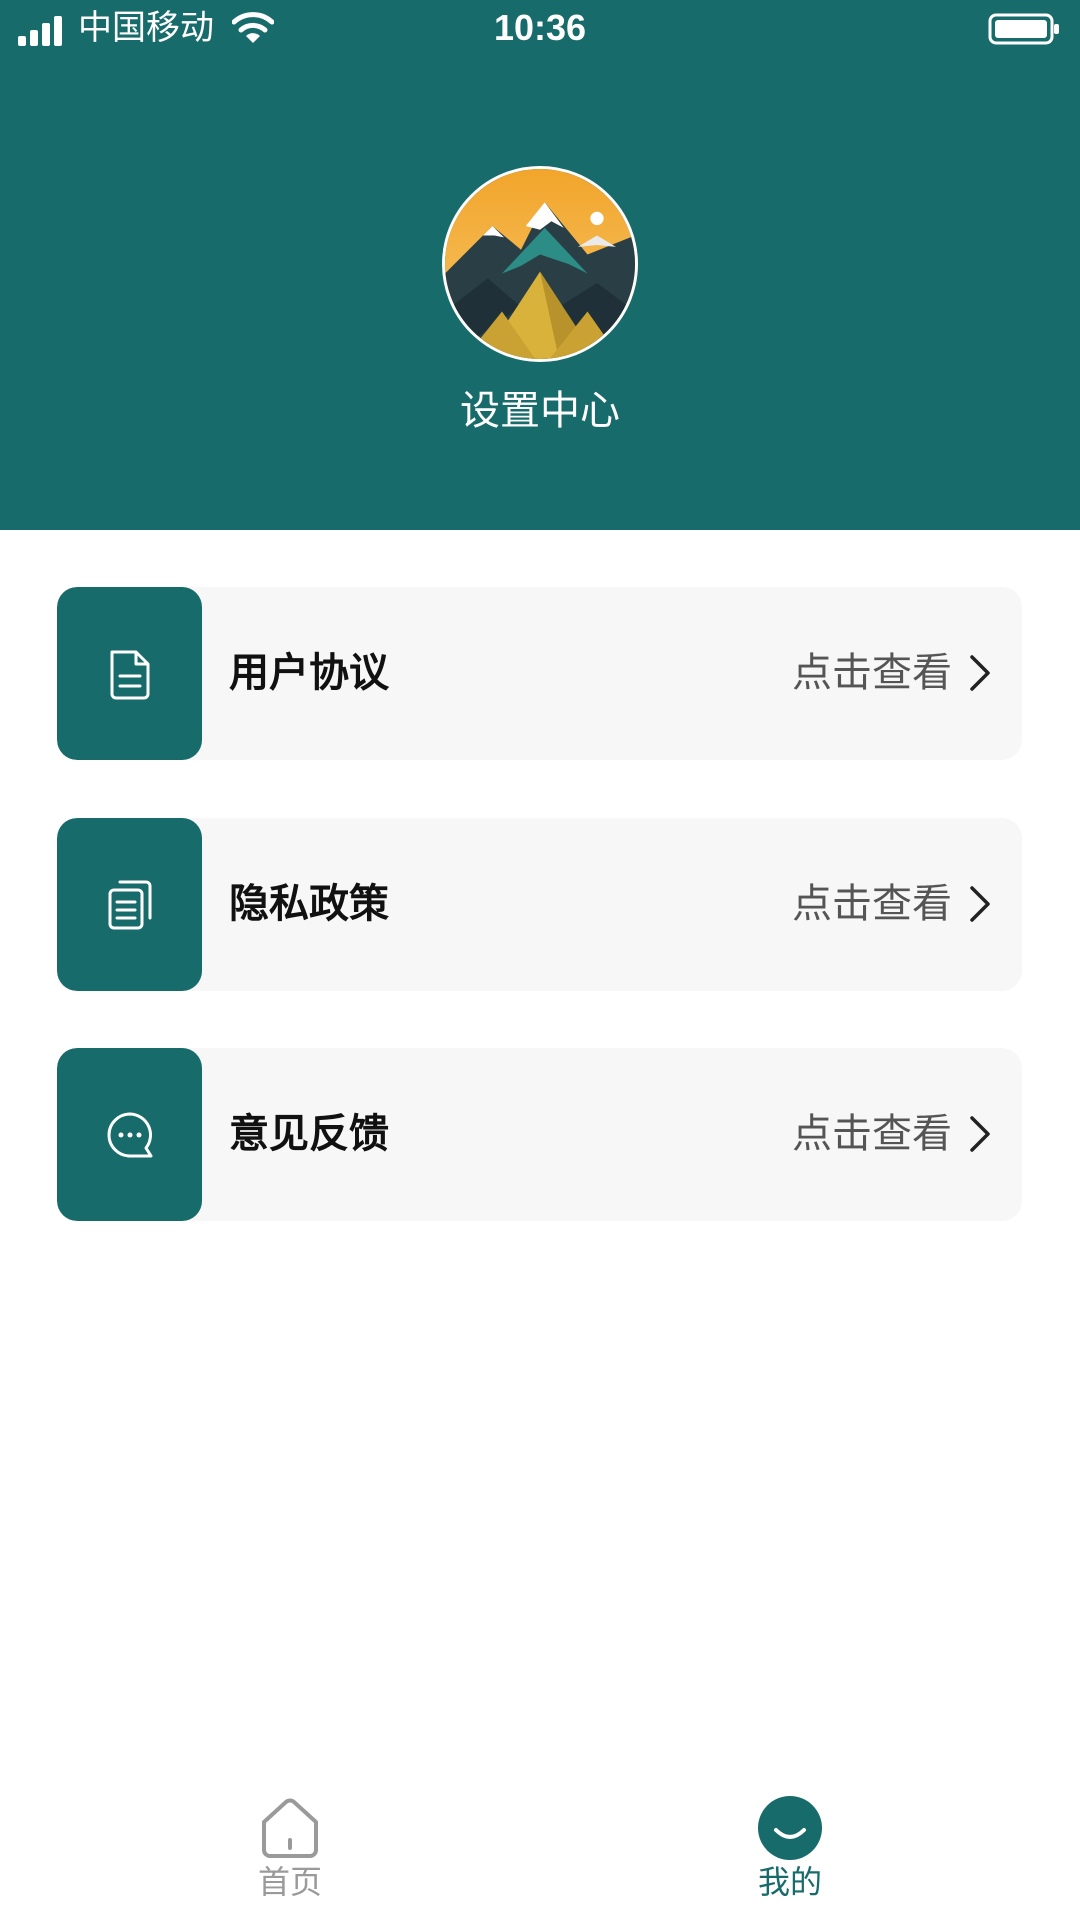 The width and height of the screenshot is (1080, 1920). I want to click on menu-item-label: 隐私政策, so click(309, 904).